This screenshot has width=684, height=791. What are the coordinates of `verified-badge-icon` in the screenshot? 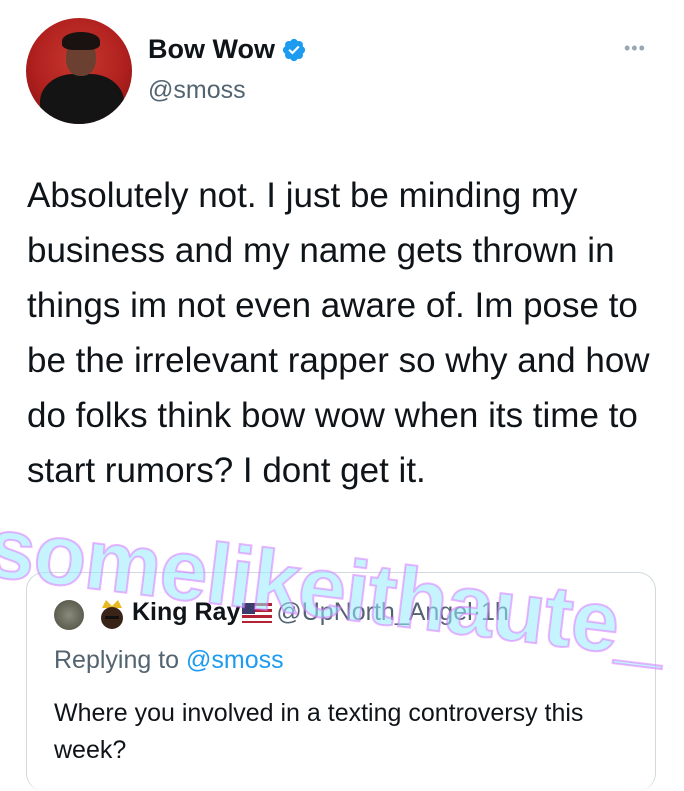 It's located at (294, 49).